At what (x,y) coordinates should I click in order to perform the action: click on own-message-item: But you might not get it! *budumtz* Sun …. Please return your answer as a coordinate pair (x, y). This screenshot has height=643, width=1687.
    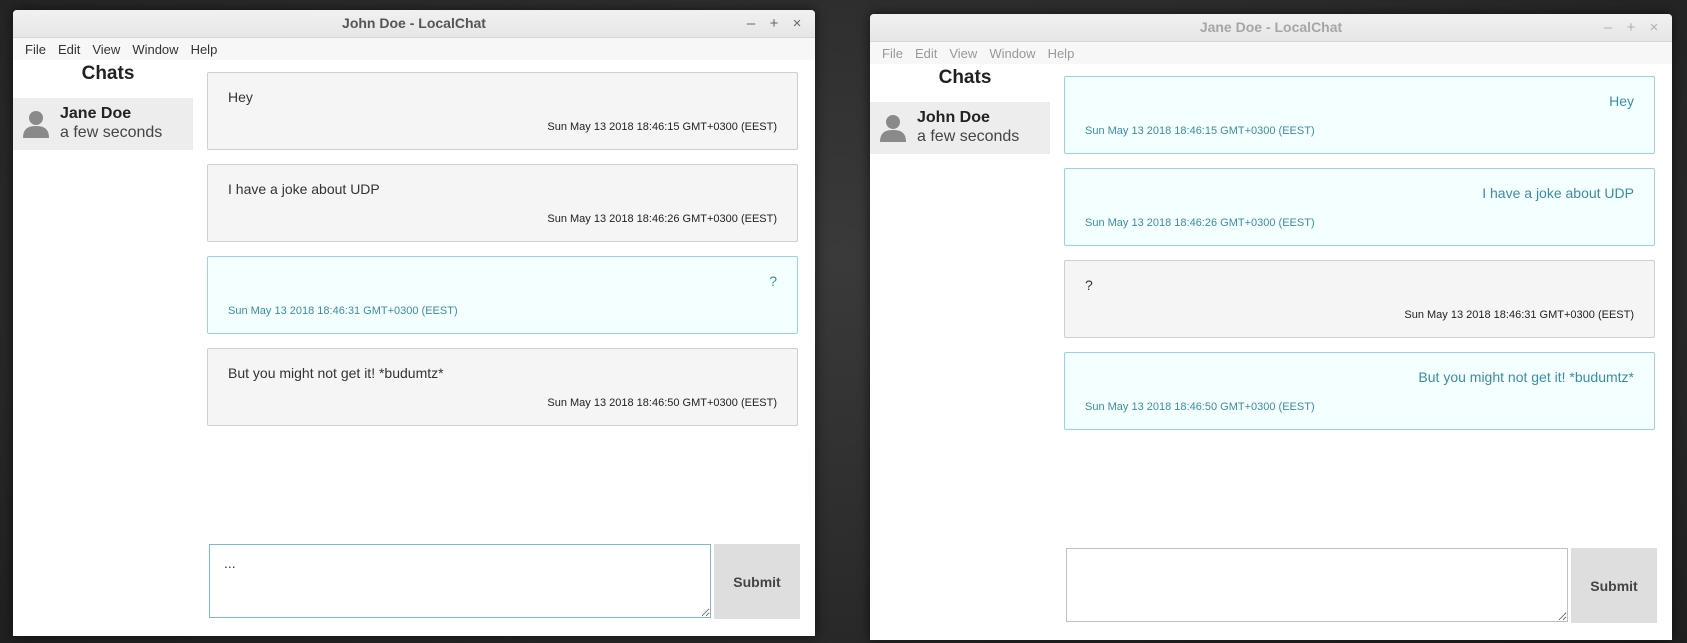
    Looking at the image, I should click on (1359, 391).